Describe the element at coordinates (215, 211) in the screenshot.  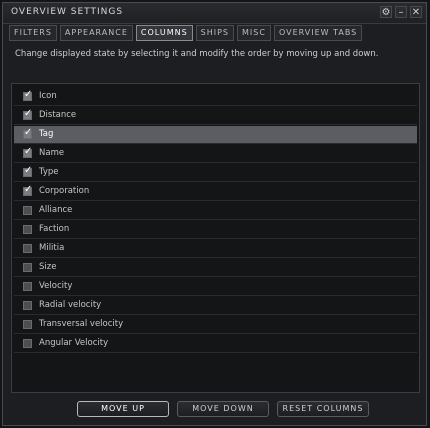
I see `column-row-alliance: Alliance` at that location.